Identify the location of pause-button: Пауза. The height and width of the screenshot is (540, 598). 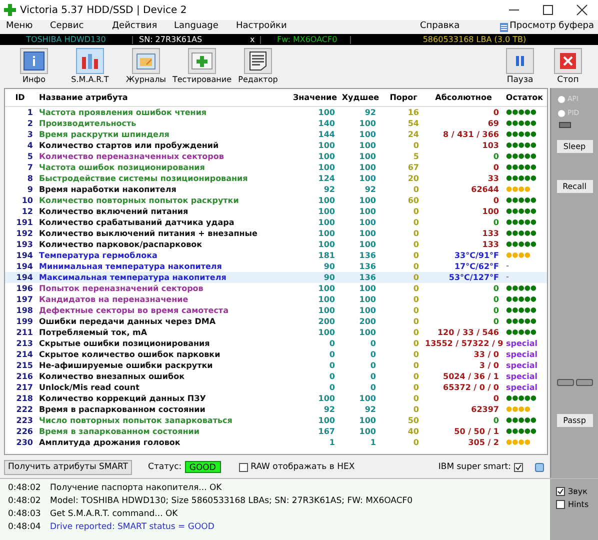
(520, 67).